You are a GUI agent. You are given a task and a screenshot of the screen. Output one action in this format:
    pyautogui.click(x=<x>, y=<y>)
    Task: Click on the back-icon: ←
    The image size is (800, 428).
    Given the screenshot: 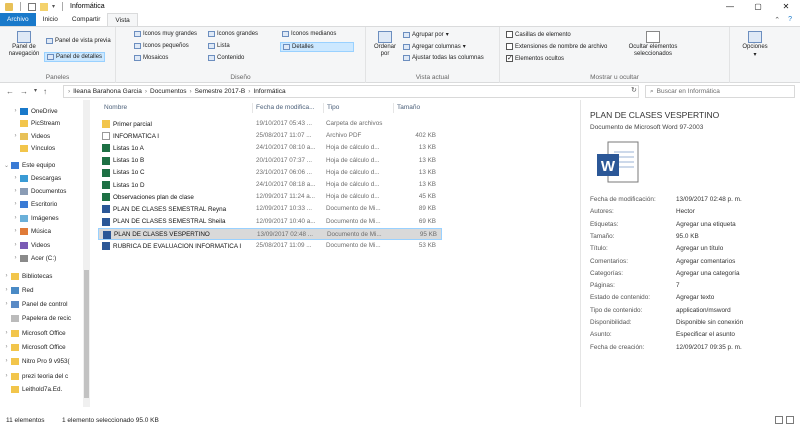 What is the action you would take?
    pyautogui.click(x=10, y=91)
    